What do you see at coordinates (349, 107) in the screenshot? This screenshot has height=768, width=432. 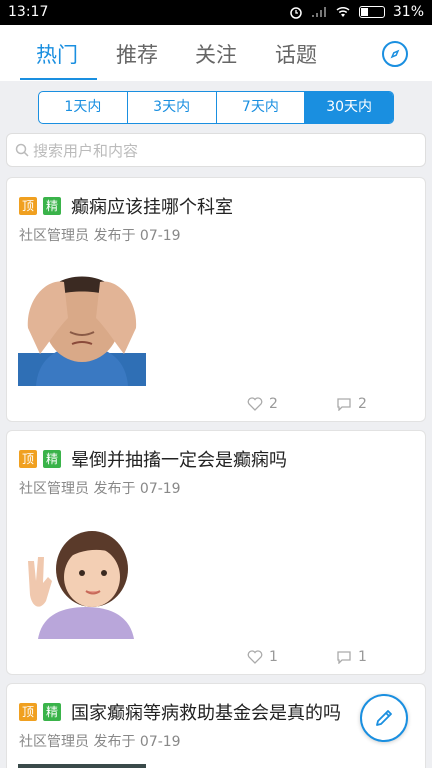 I see `filter-30-days: 30天内` at bounding box center [349, 107].